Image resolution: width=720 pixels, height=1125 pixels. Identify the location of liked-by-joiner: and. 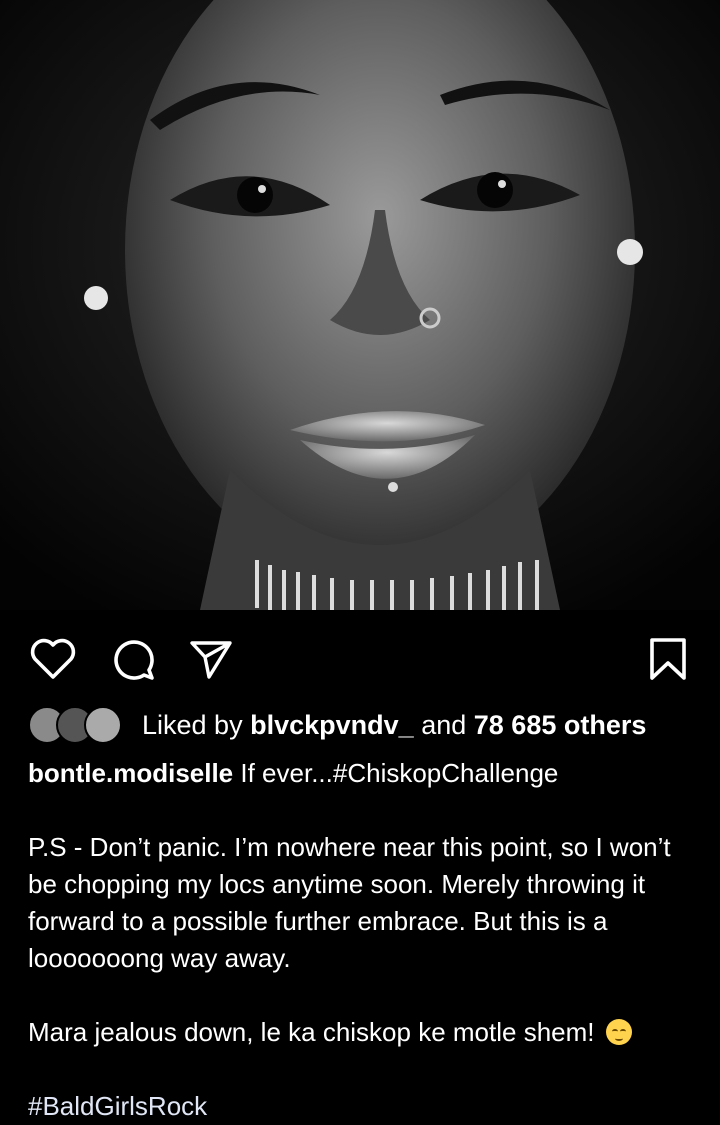
(444, 724).